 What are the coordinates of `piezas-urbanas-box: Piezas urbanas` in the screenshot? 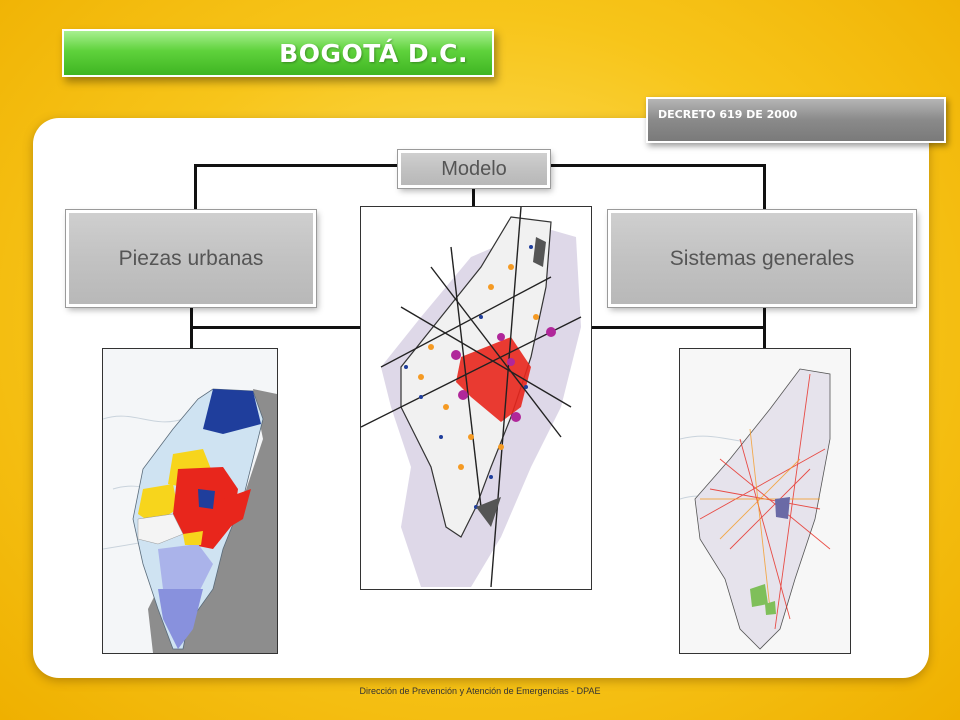 It's located at (191, 258).